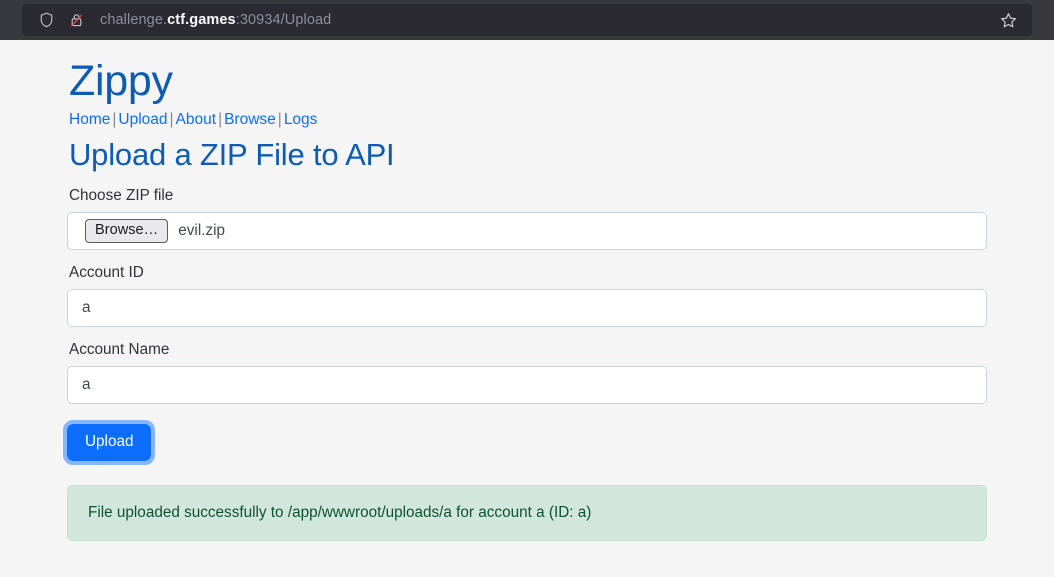 The image size is (1054, 577). Describe the element at coordinates (1008, 20) in the screenshot. I see `star-icon` at that location.